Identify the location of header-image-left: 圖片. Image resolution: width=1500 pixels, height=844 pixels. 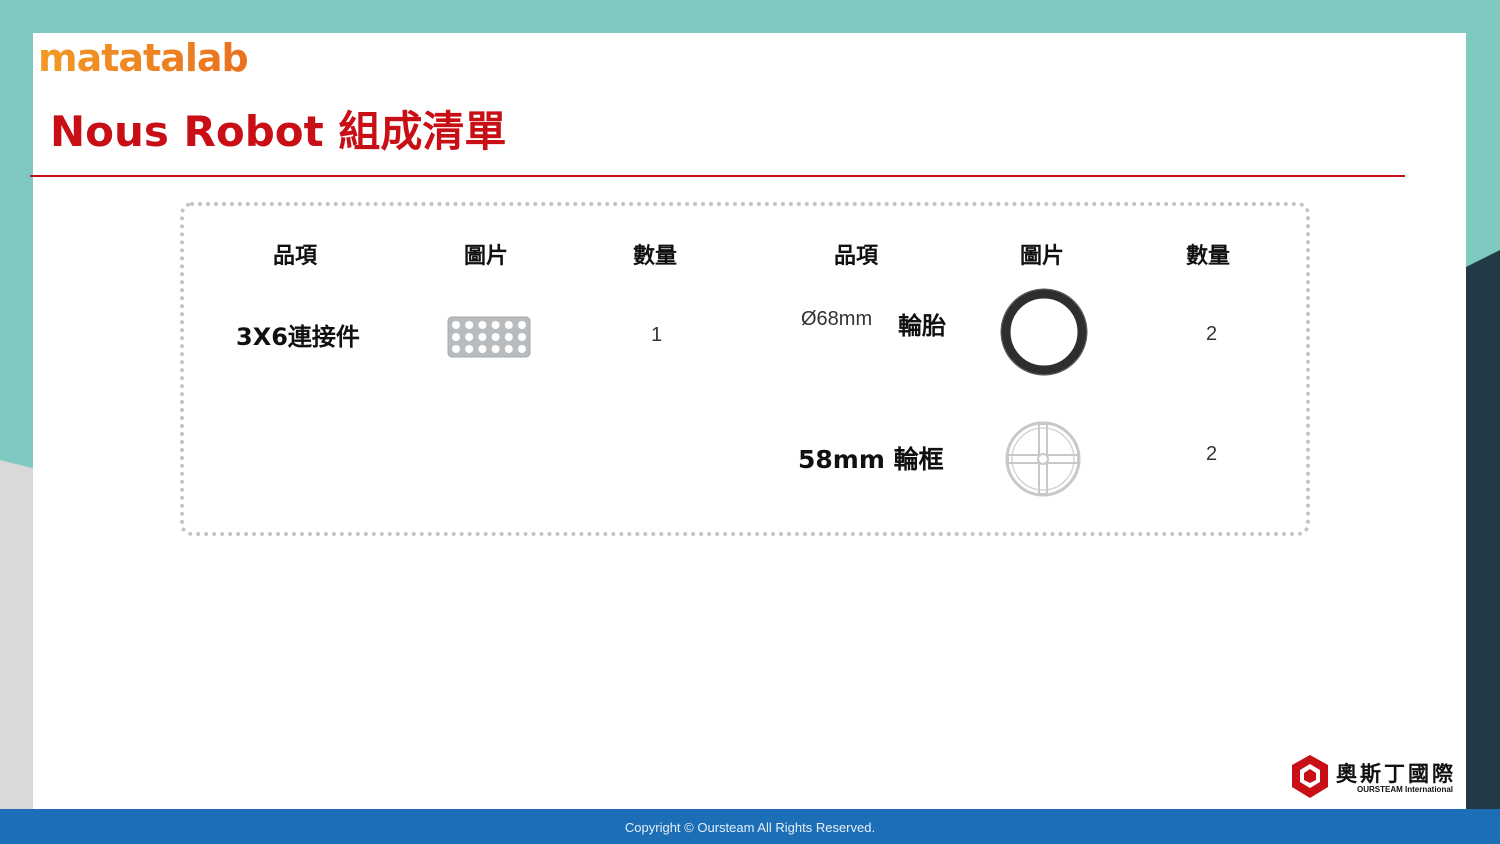
(486, 256).